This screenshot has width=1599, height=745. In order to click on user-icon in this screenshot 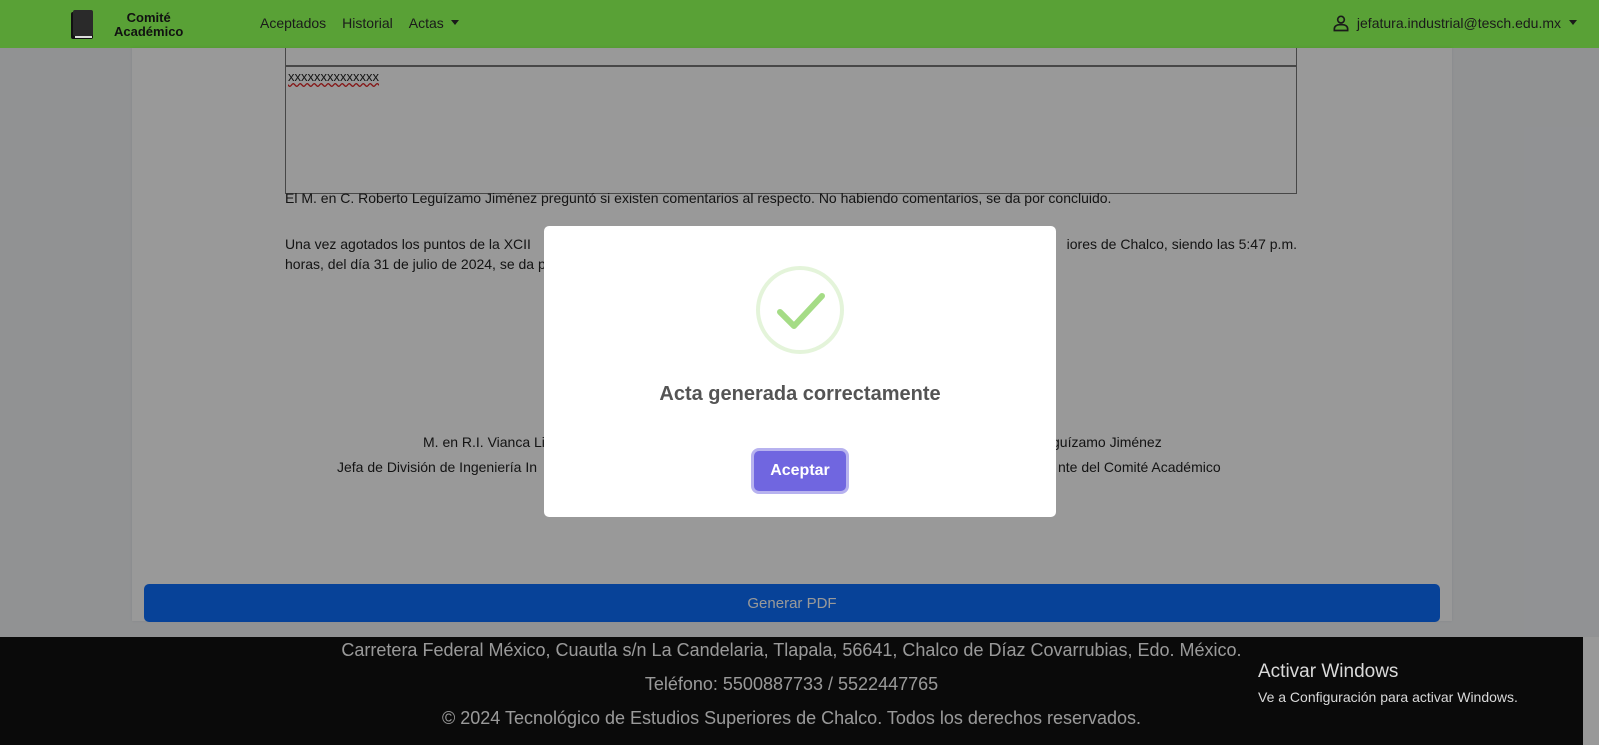, I will do `click(1341, 23)`.